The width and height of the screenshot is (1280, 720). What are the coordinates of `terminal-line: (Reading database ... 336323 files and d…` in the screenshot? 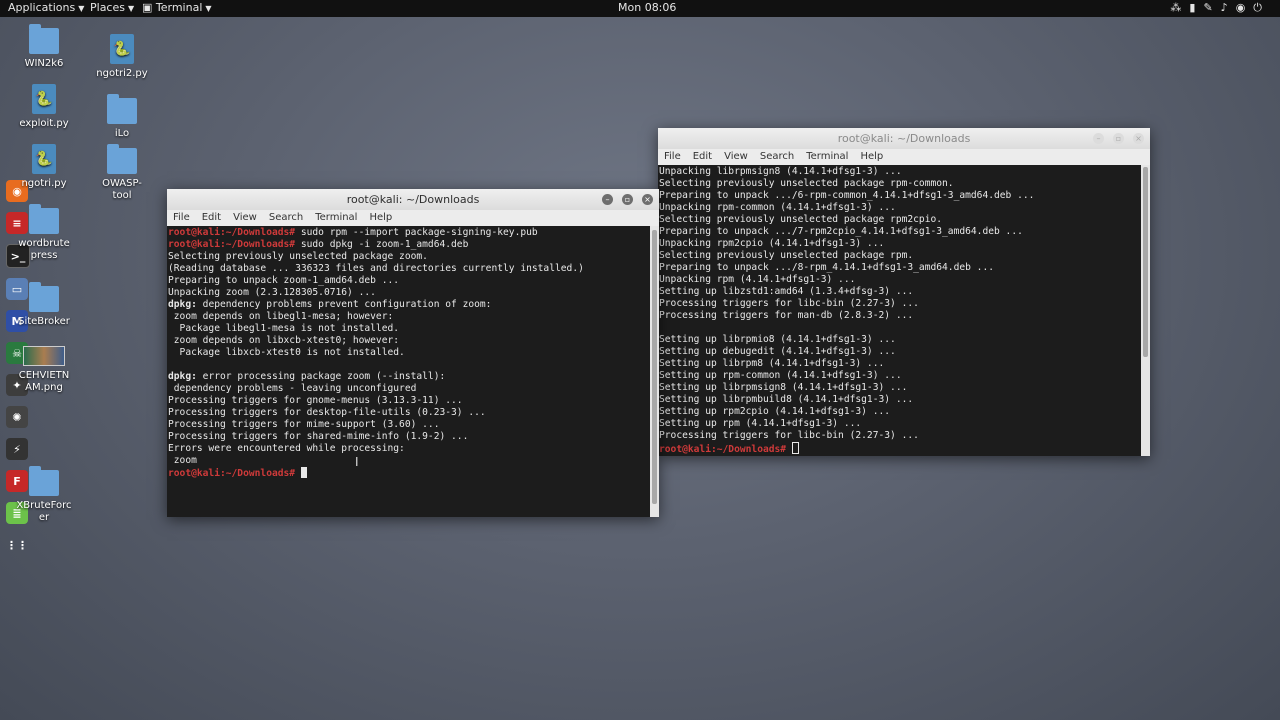 It's located at (409, 269).